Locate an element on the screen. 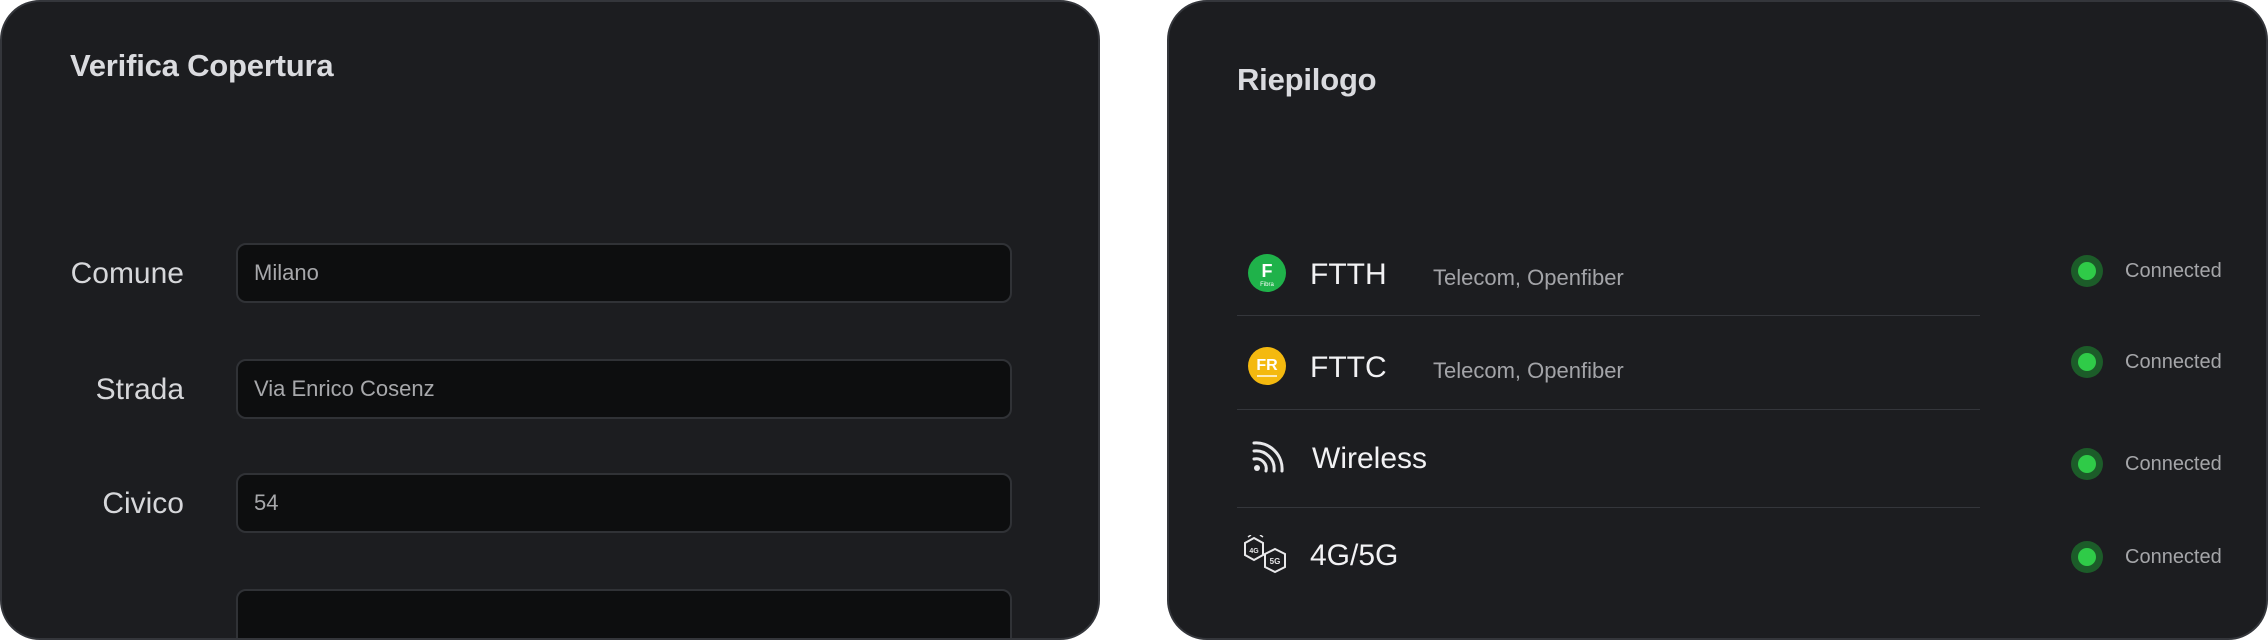  svg-text: F is located at coordinates (1267, 271).